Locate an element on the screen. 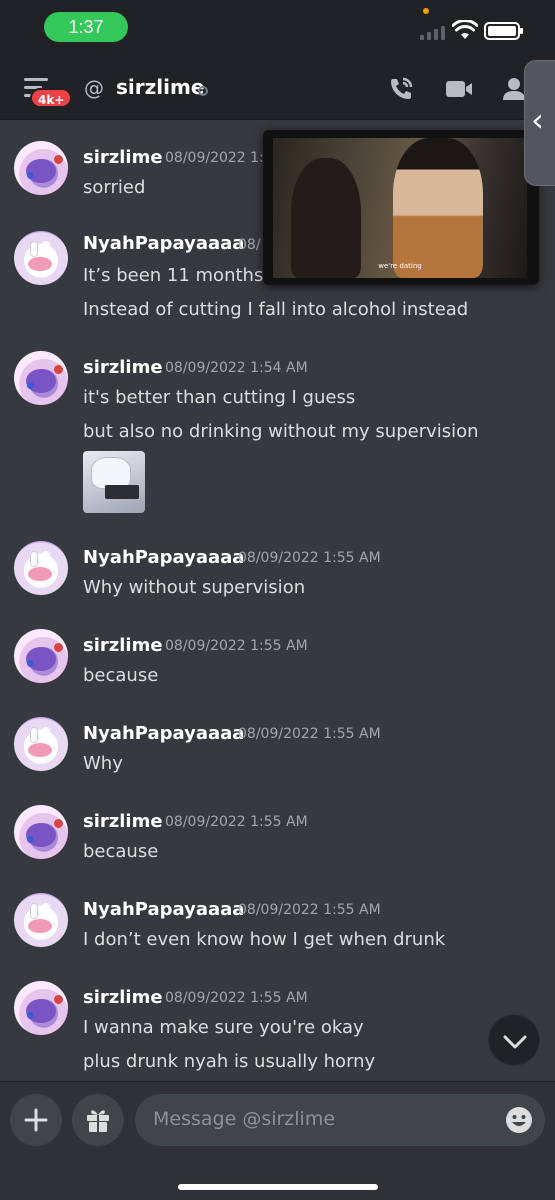  video-subtitle: we're dating is located at coordinates (400, 266).